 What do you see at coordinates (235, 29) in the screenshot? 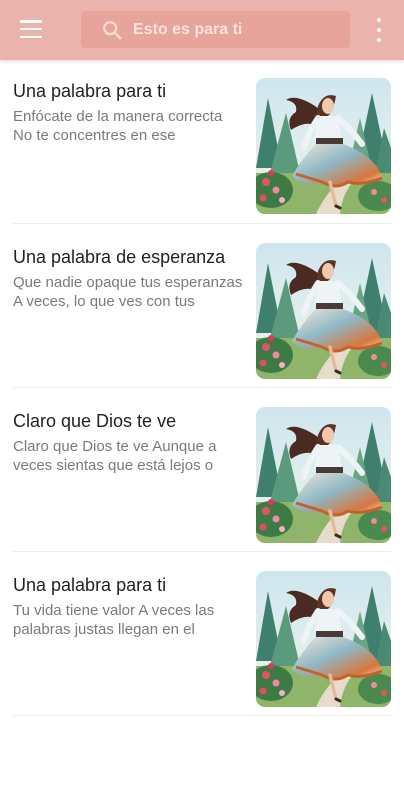
I see `search-input` at bounding box center [235, 29].